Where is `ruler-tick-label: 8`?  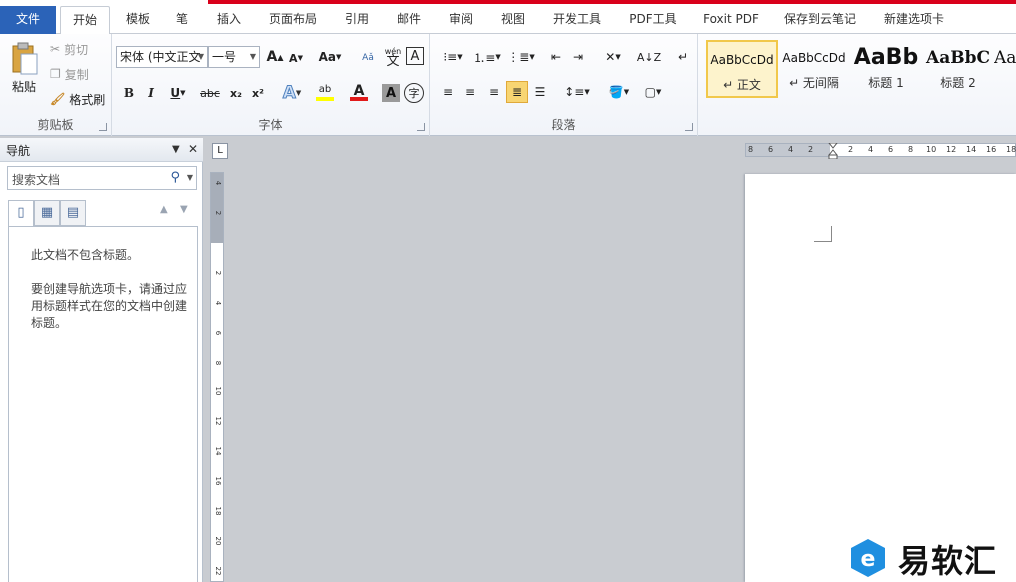 ruler-tick-label: 8 is located at coordinates (751, 149).